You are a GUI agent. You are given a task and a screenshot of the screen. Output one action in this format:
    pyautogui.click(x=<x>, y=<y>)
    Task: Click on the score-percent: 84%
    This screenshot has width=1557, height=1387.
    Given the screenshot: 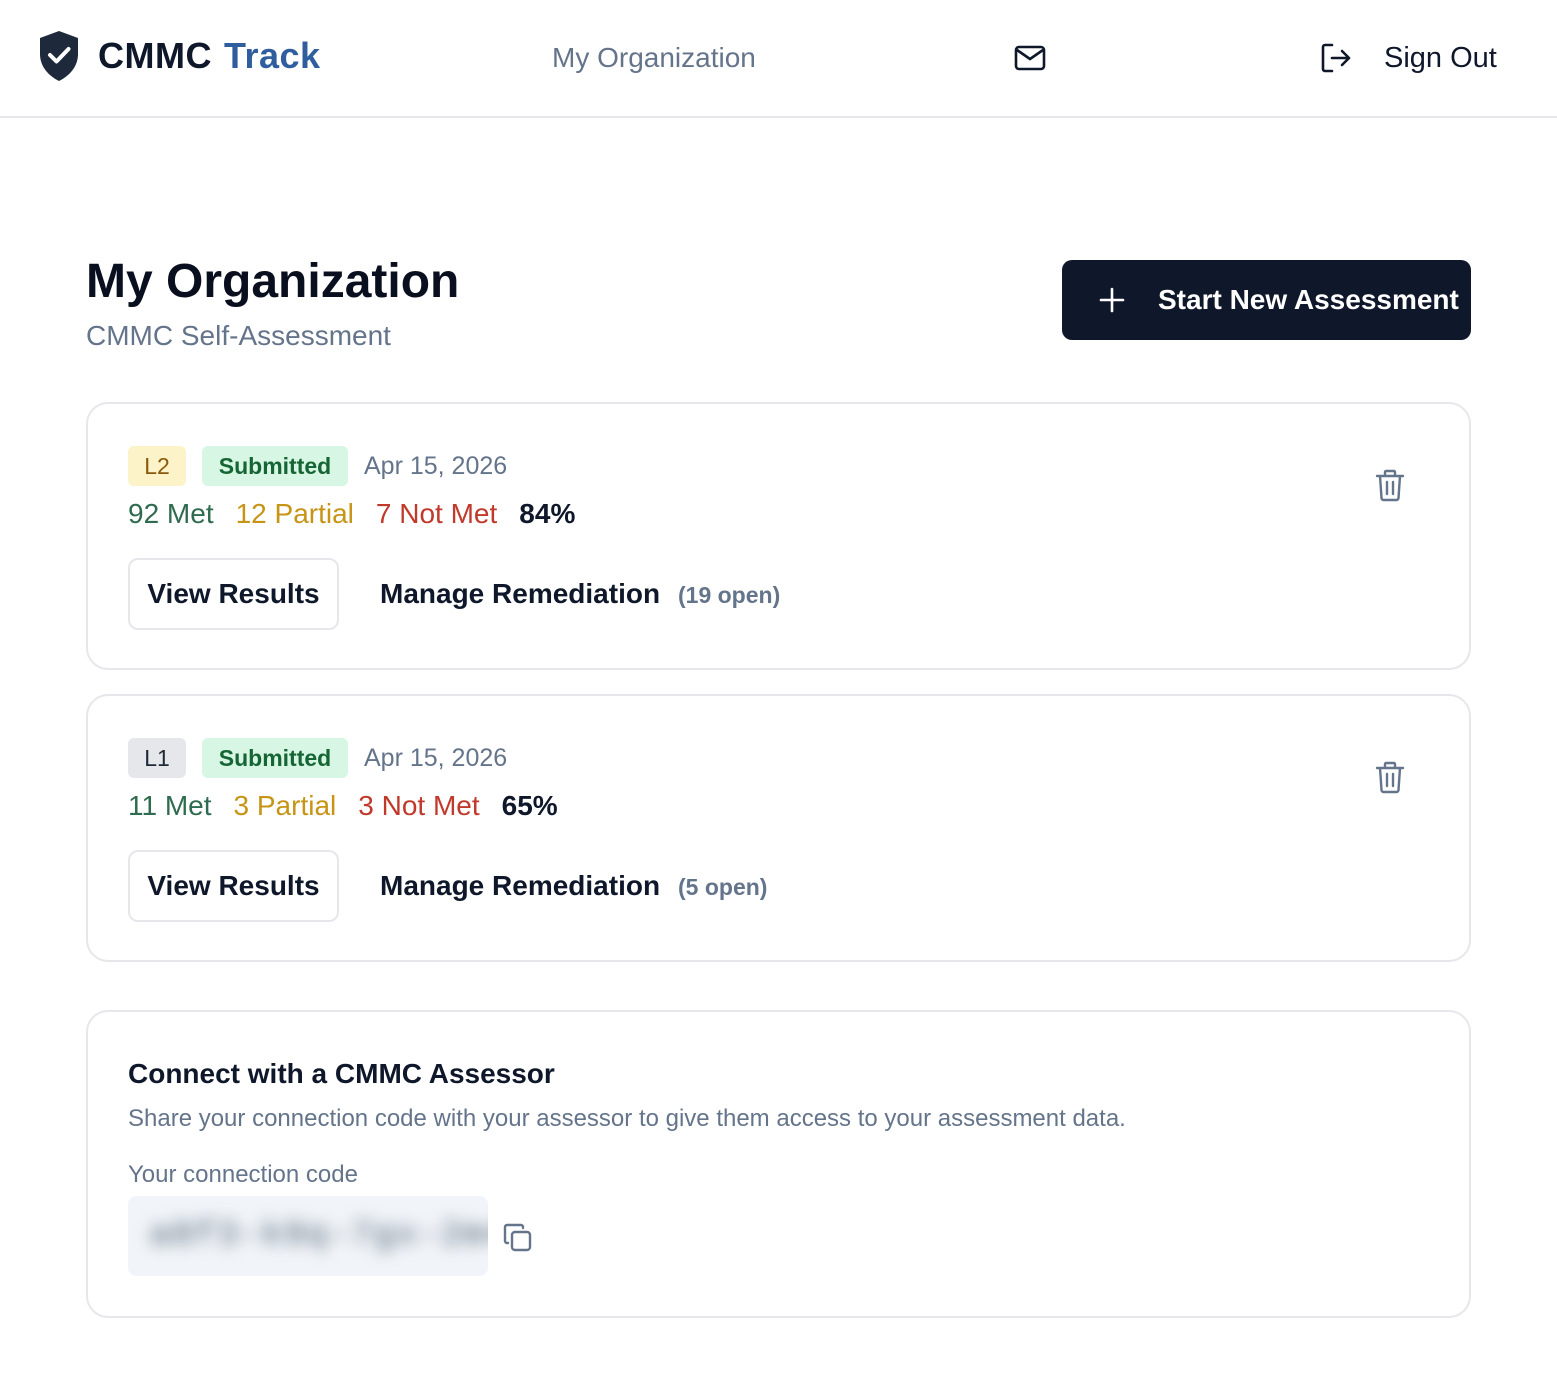 What is the action you would take?
    pyautogui.click(x=547, y=513)
    